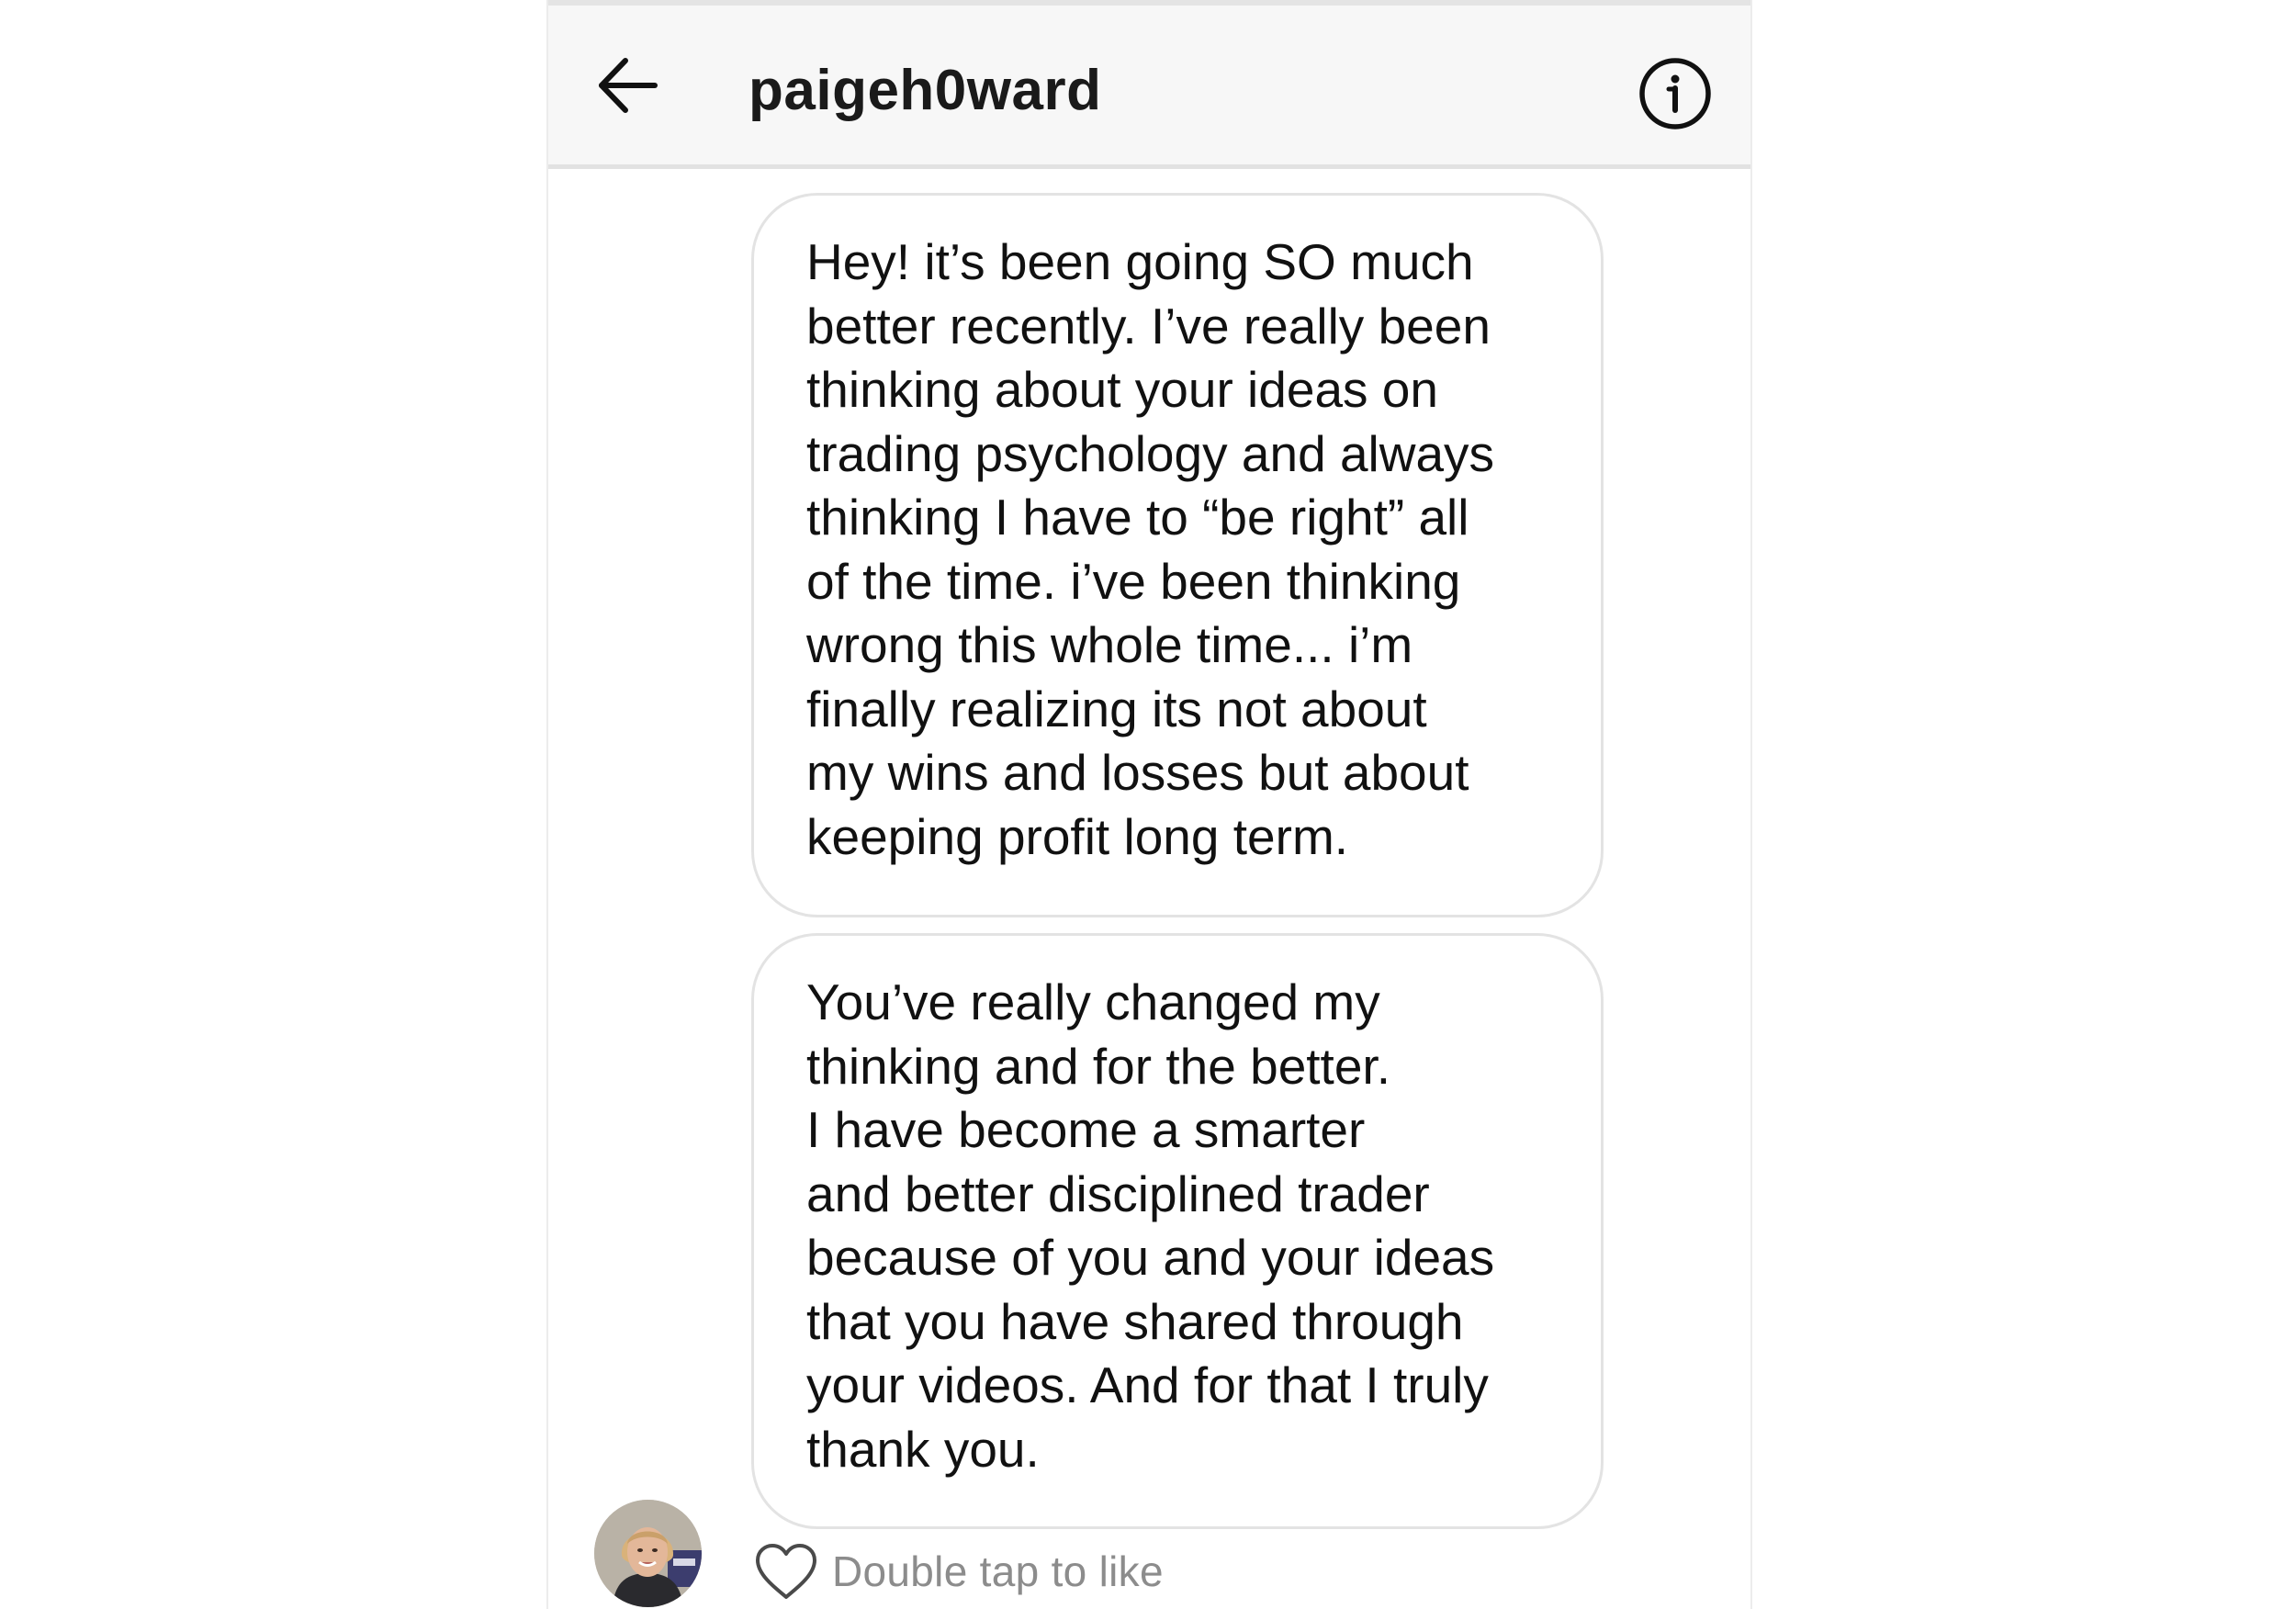 This screenshot has width=2296, height=1609. I want to click on info-circle-icon, so click(1675, 93).